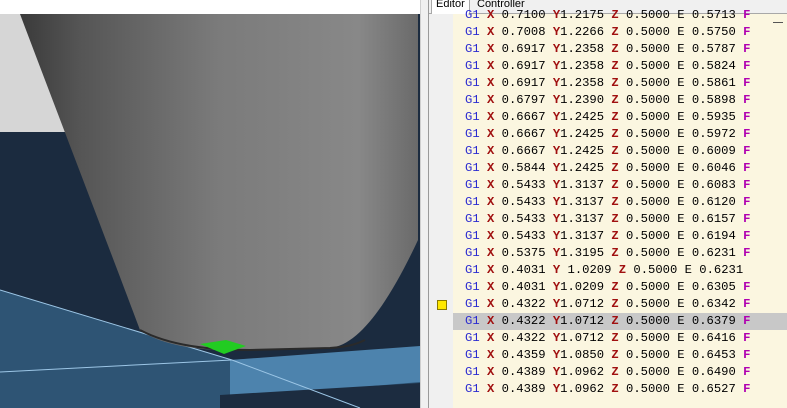 The width and height of the screenshot is (787, 408). What do you see at coordinates (620, 287) in the screenshot?
I see `gcode-line: G1 X 0.4031 Y1.0209 Z 0.5000 E 0.6305 F` at bounding box center [620, 287].